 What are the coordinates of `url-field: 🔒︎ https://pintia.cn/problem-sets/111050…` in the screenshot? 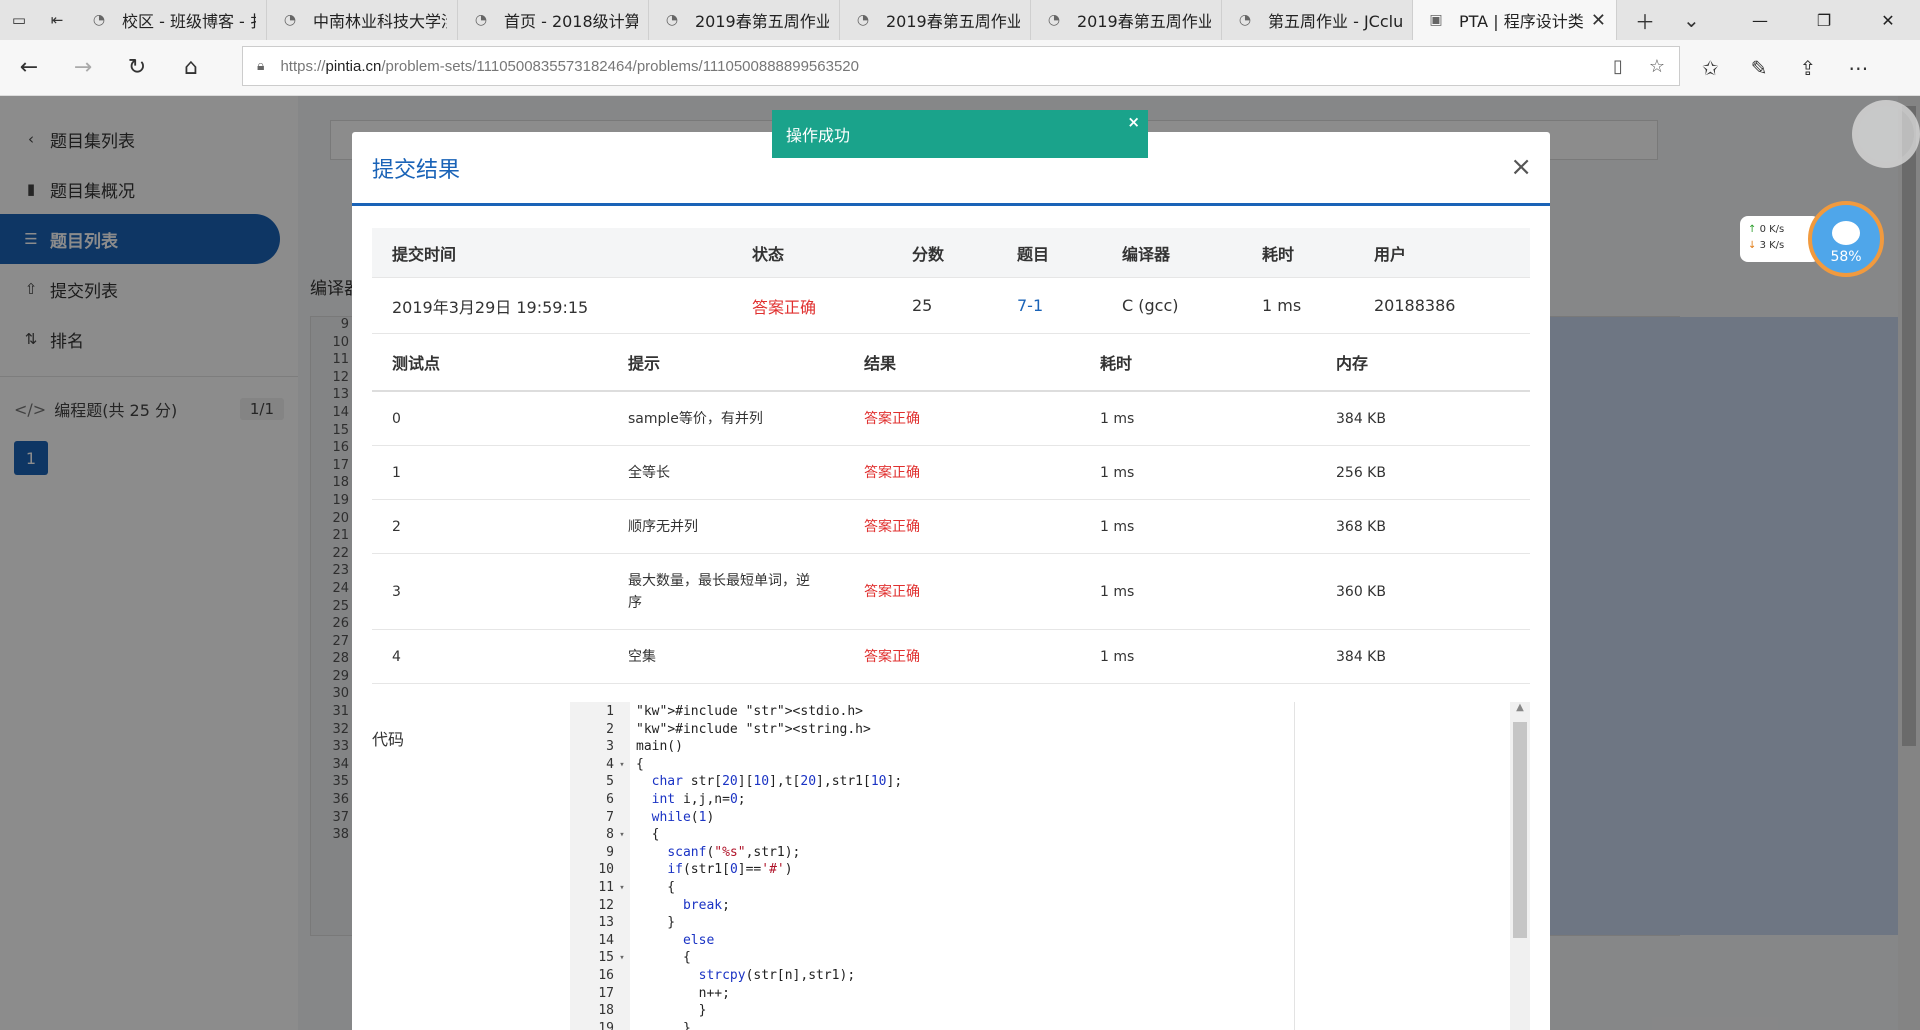 It's located at (961, 66).